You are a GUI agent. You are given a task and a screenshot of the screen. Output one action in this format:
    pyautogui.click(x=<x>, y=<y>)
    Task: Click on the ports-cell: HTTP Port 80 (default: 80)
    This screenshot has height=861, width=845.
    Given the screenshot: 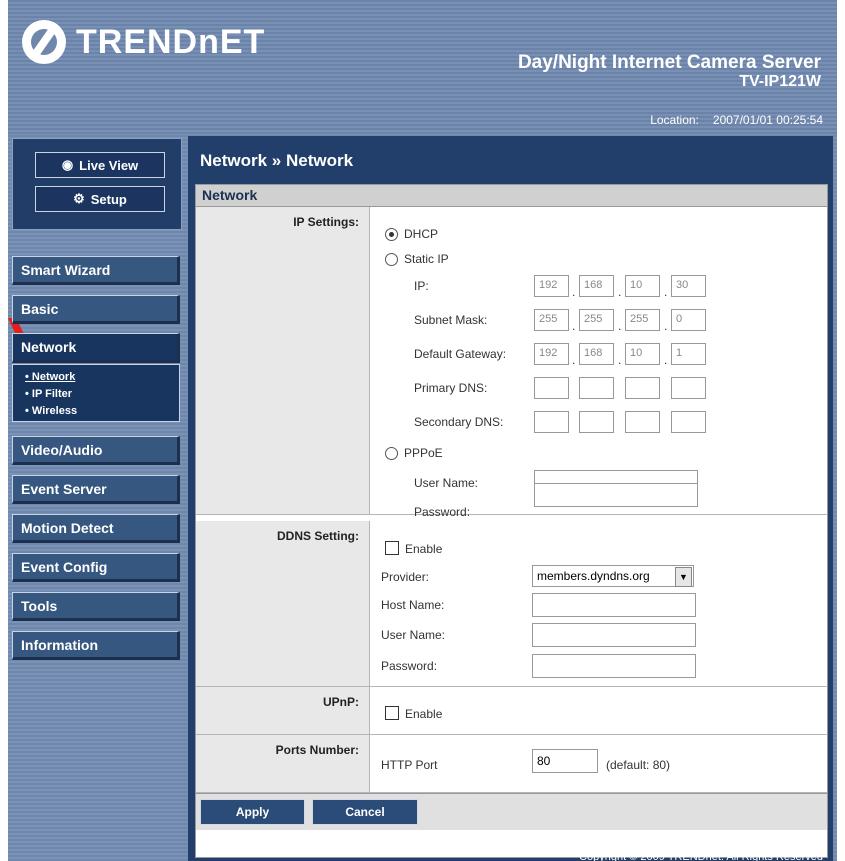 What is the action you would take?
    pyautogui.click(x=598, y=764)
    